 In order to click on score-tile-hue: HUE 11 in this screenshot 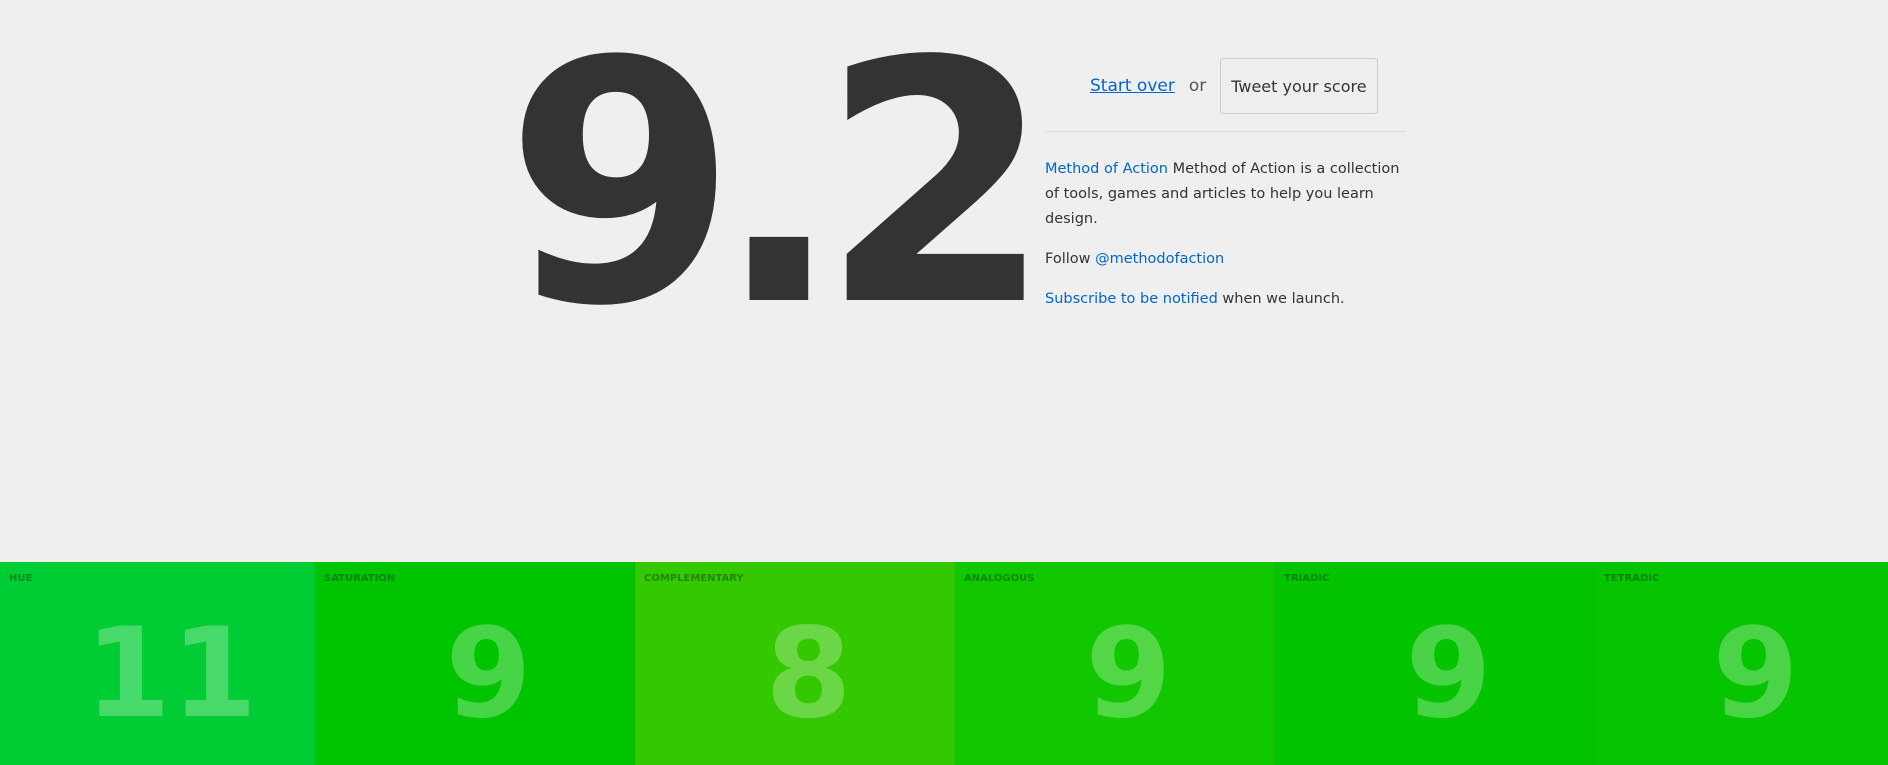, I will do `click(157, 663)`.